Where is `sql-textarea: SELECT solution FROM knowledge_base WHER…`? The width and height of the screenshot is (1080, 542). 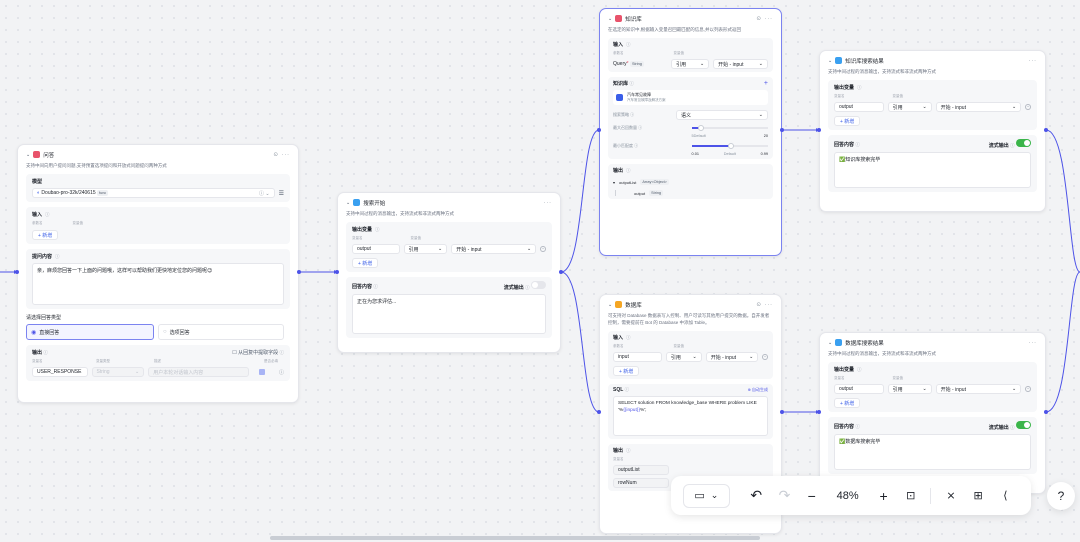 sql-textarea: SELECT solution FROM knowledge_base WHER… is located at coordinates (690, 416).